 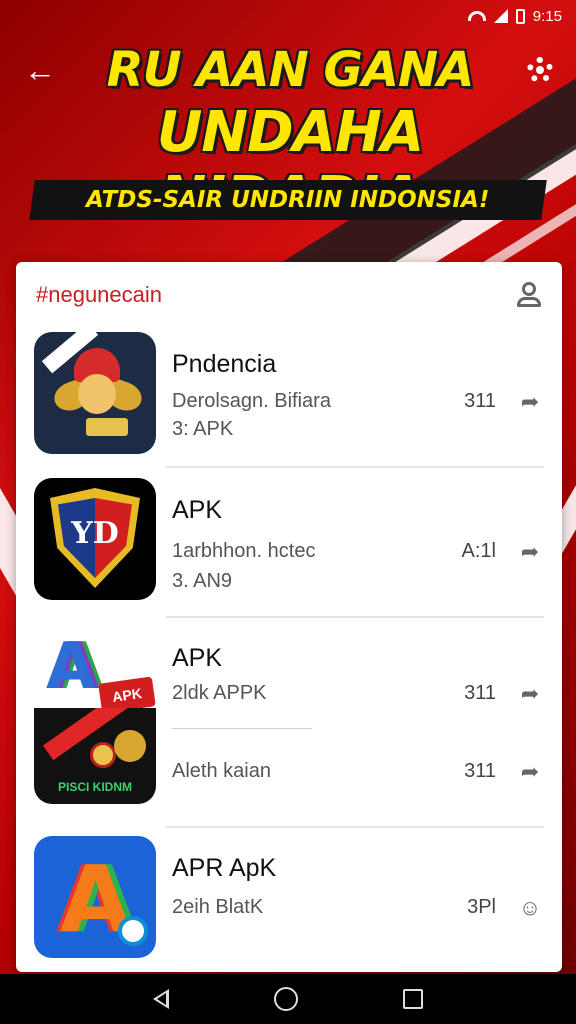 I want to click on icon-letter: A, so click(x=71, y=667).